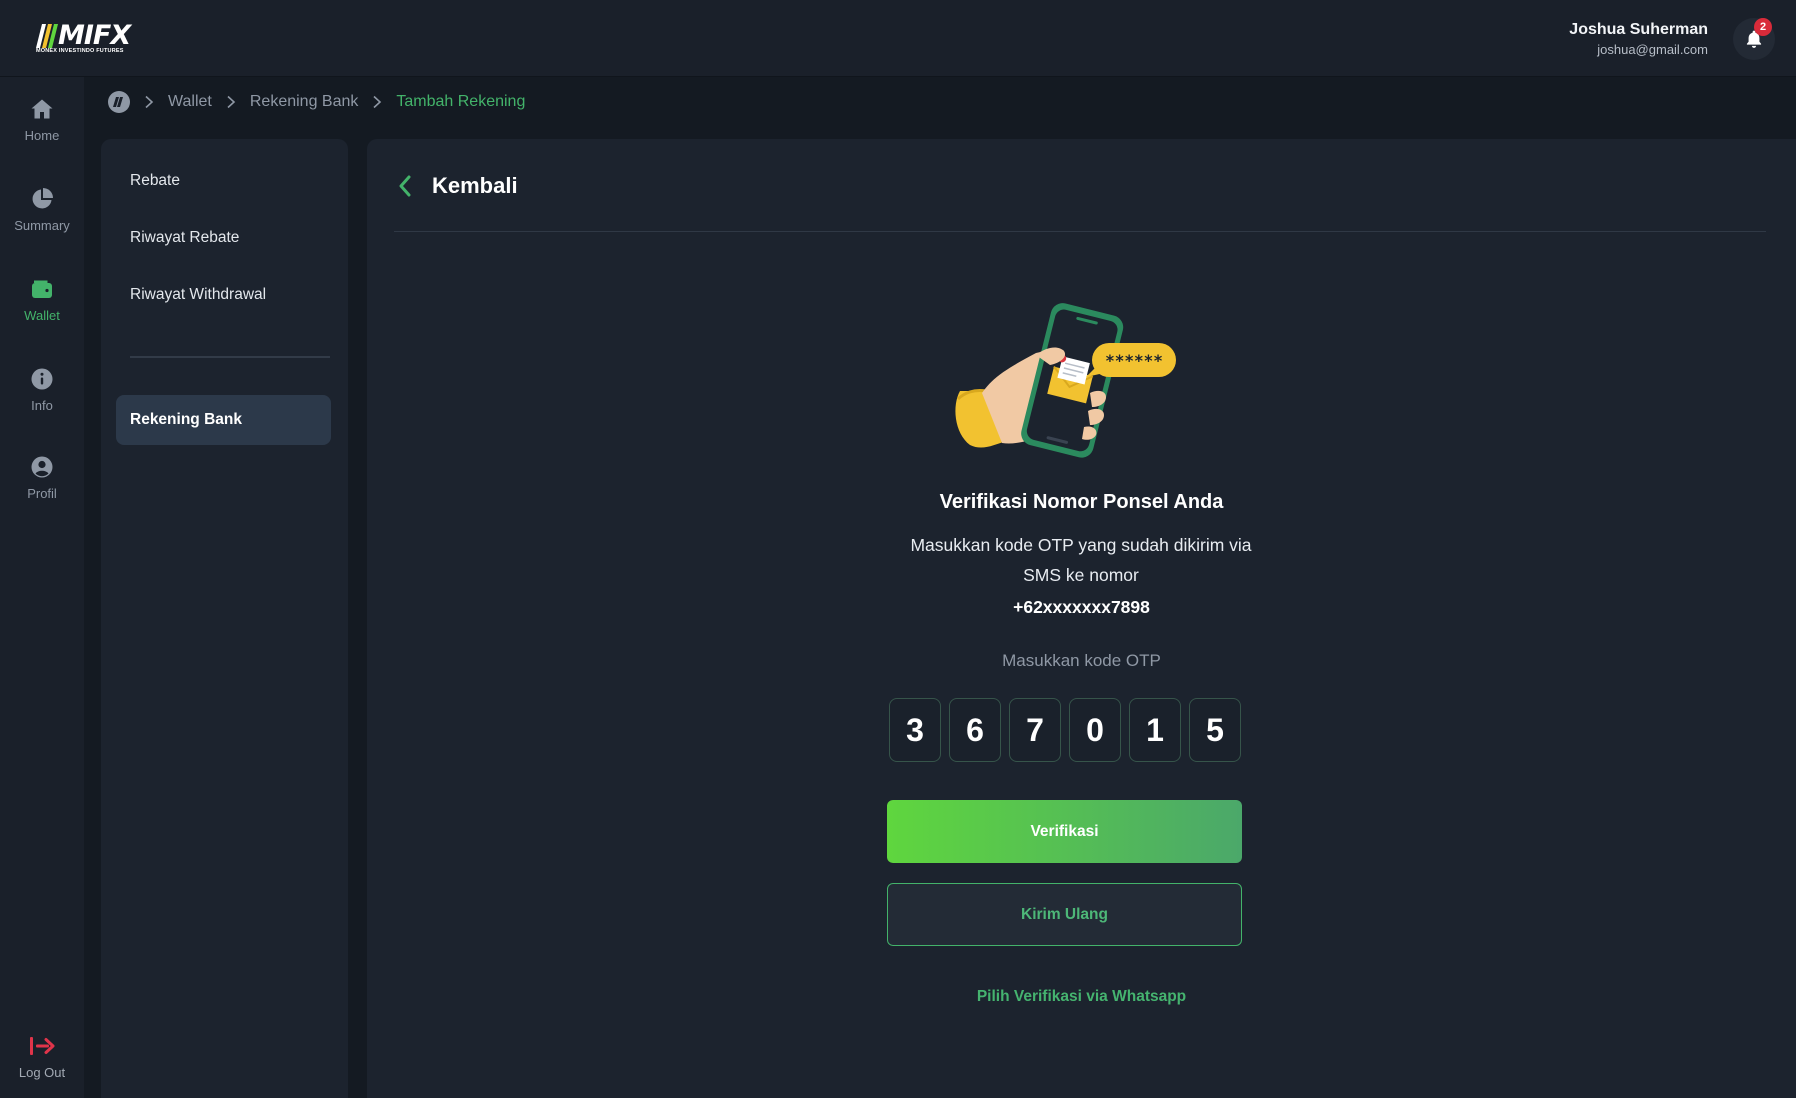 This screenshot has height=1098, width=1796. I want to click on subnav-item-riwayat-rebate: Riwayat Rebate, so click(184, 238).